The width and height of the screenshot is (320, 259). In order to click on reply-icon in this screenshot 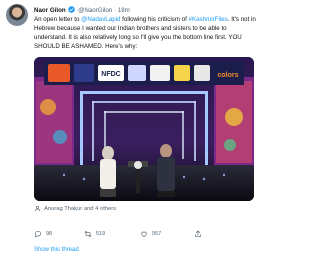, I will do `click(38, 234)`.